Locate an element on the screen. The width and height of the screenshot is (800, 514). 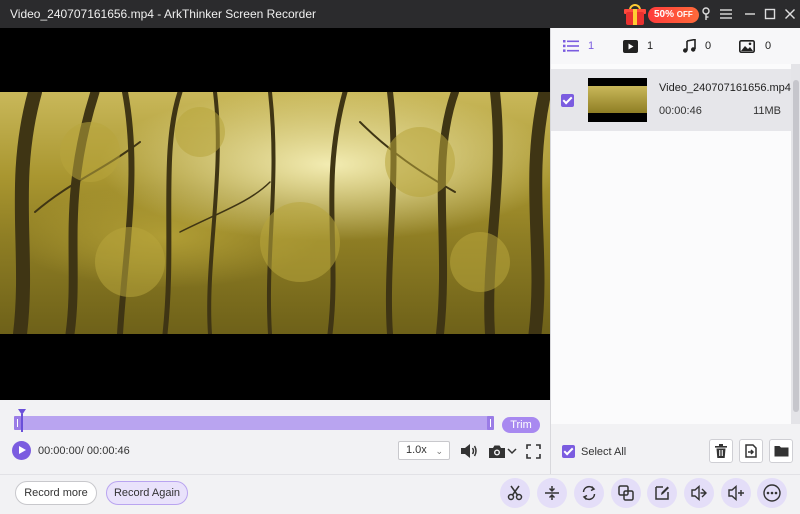
list-item: Video_240707161656.mp4 00:00:46 11MB is located at coordinates (671, 100).